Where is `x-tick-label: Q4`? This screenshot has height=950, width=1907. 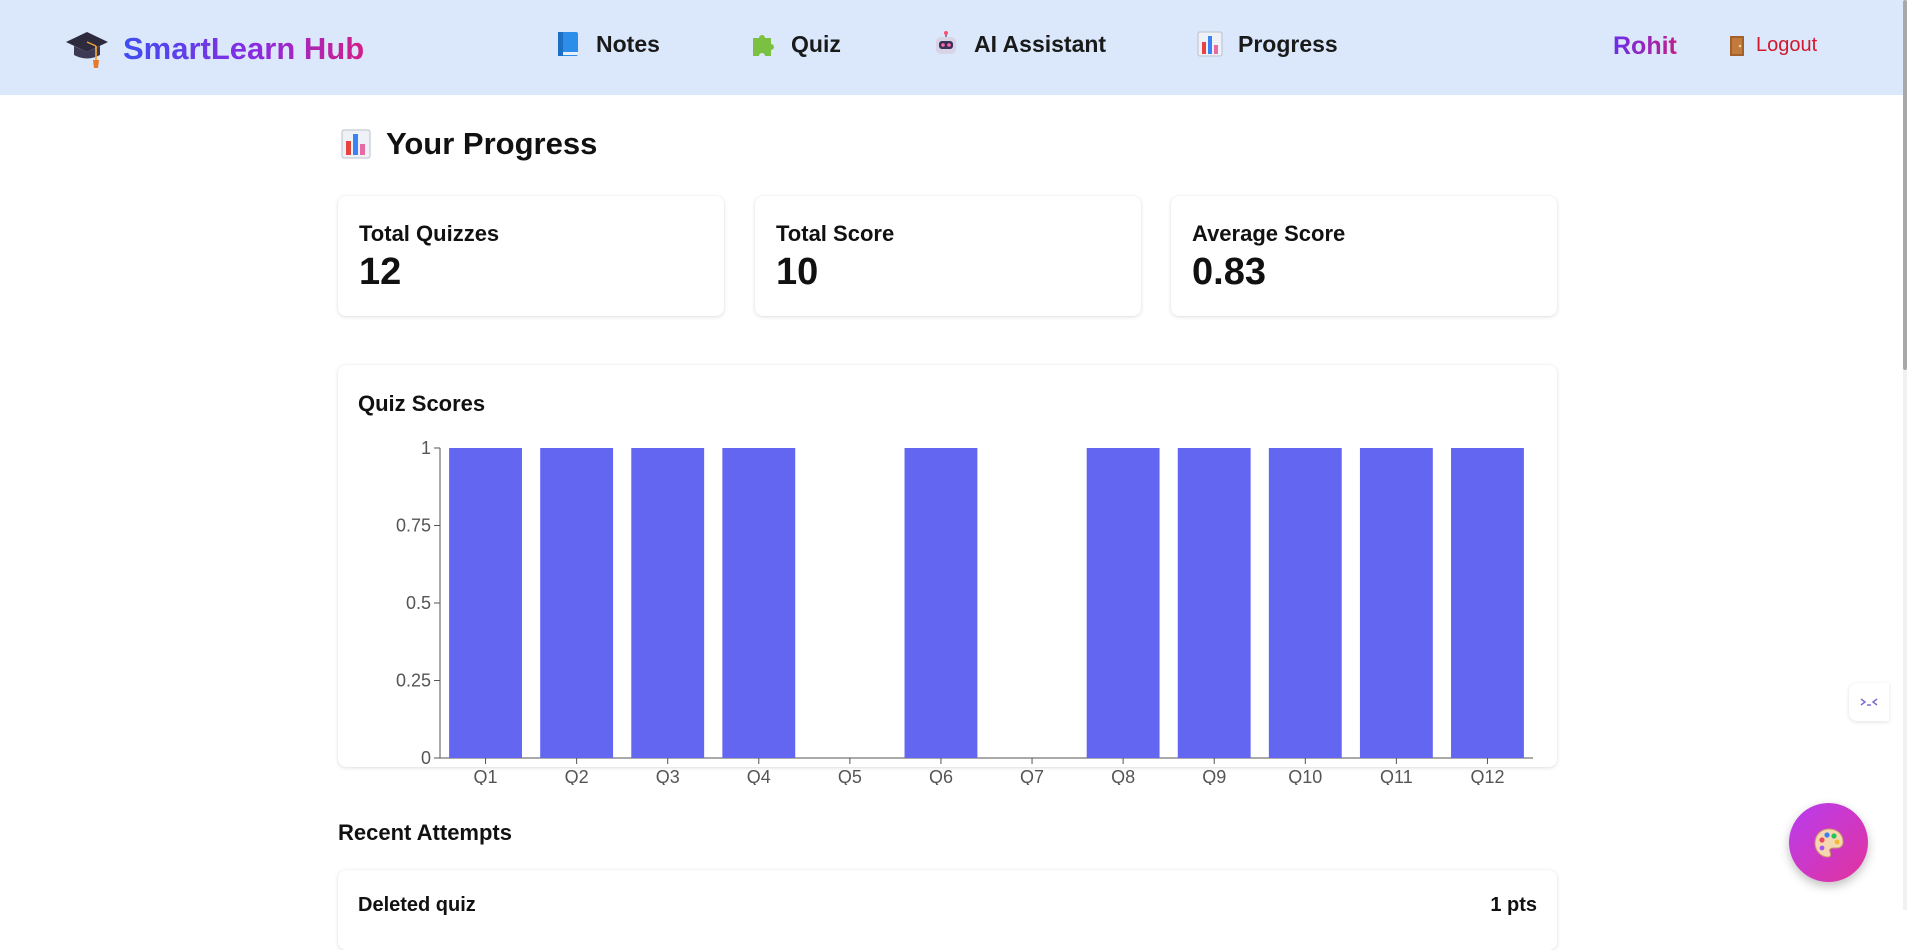
x-tick-label: Q4 is located at coordinates (759, 776).